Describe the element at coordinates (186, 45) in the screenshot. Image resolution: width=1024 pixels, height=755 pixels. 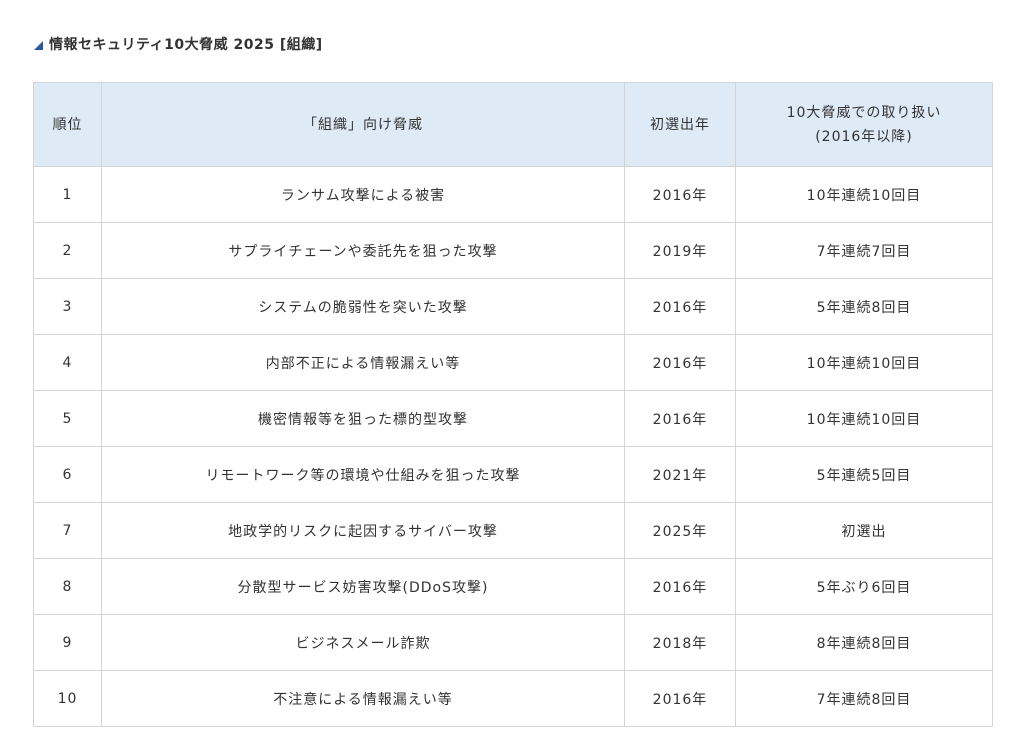
I see `section-title: 情報セキュリティ10大脅威 2025 [組織]` at that location.